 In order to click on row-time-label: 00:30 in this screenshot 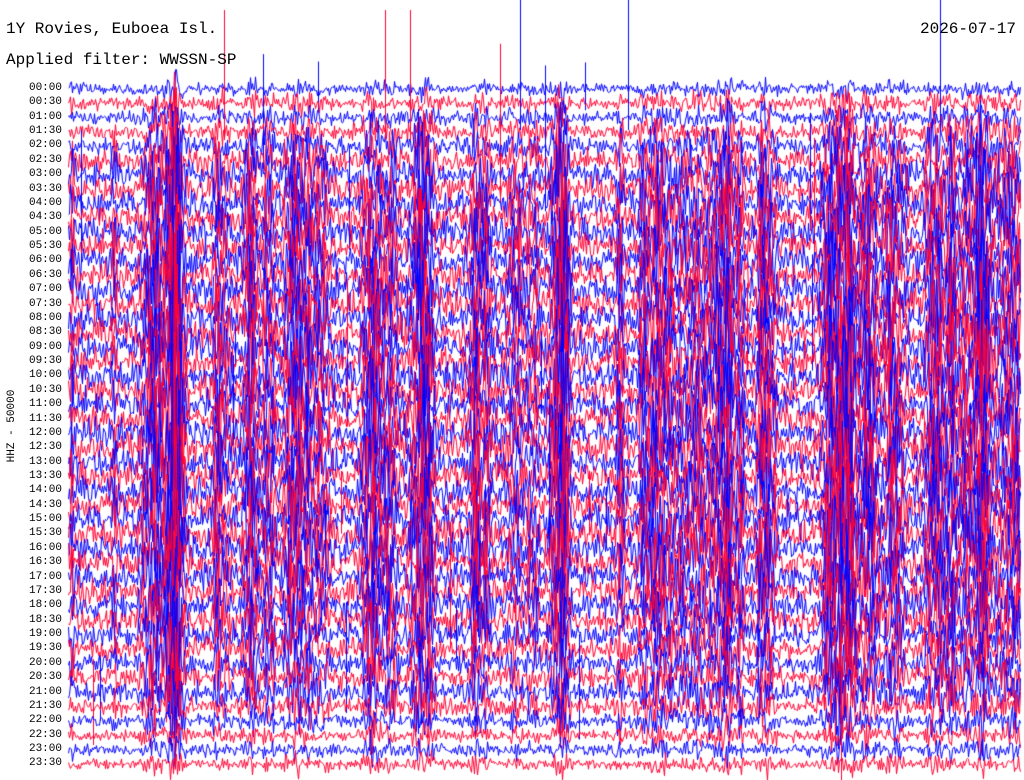, I will do `click(45, 102)`.